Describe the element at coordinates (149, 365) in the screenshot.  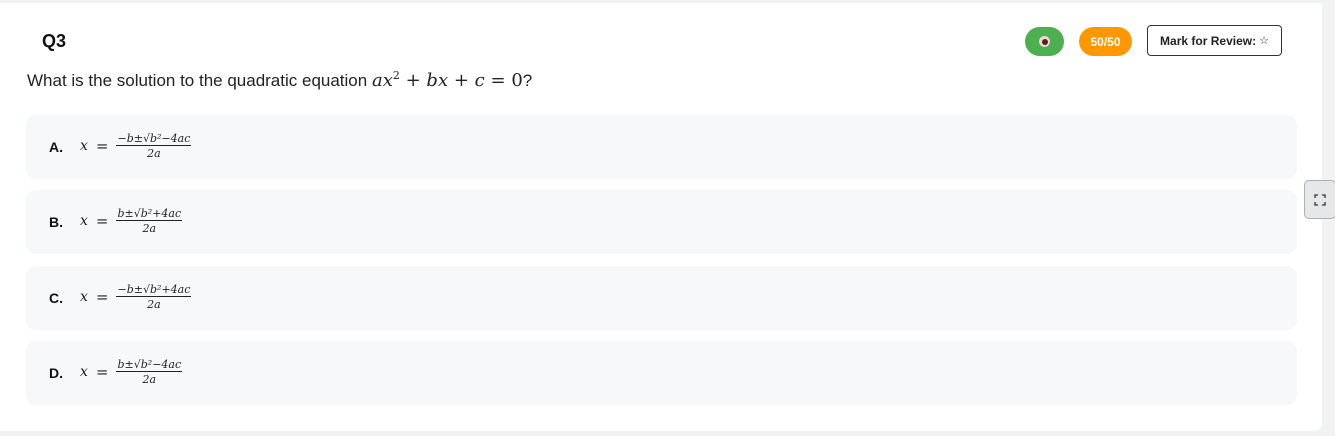
I see `formula-numerator: b±√b²−4ac` at that location.